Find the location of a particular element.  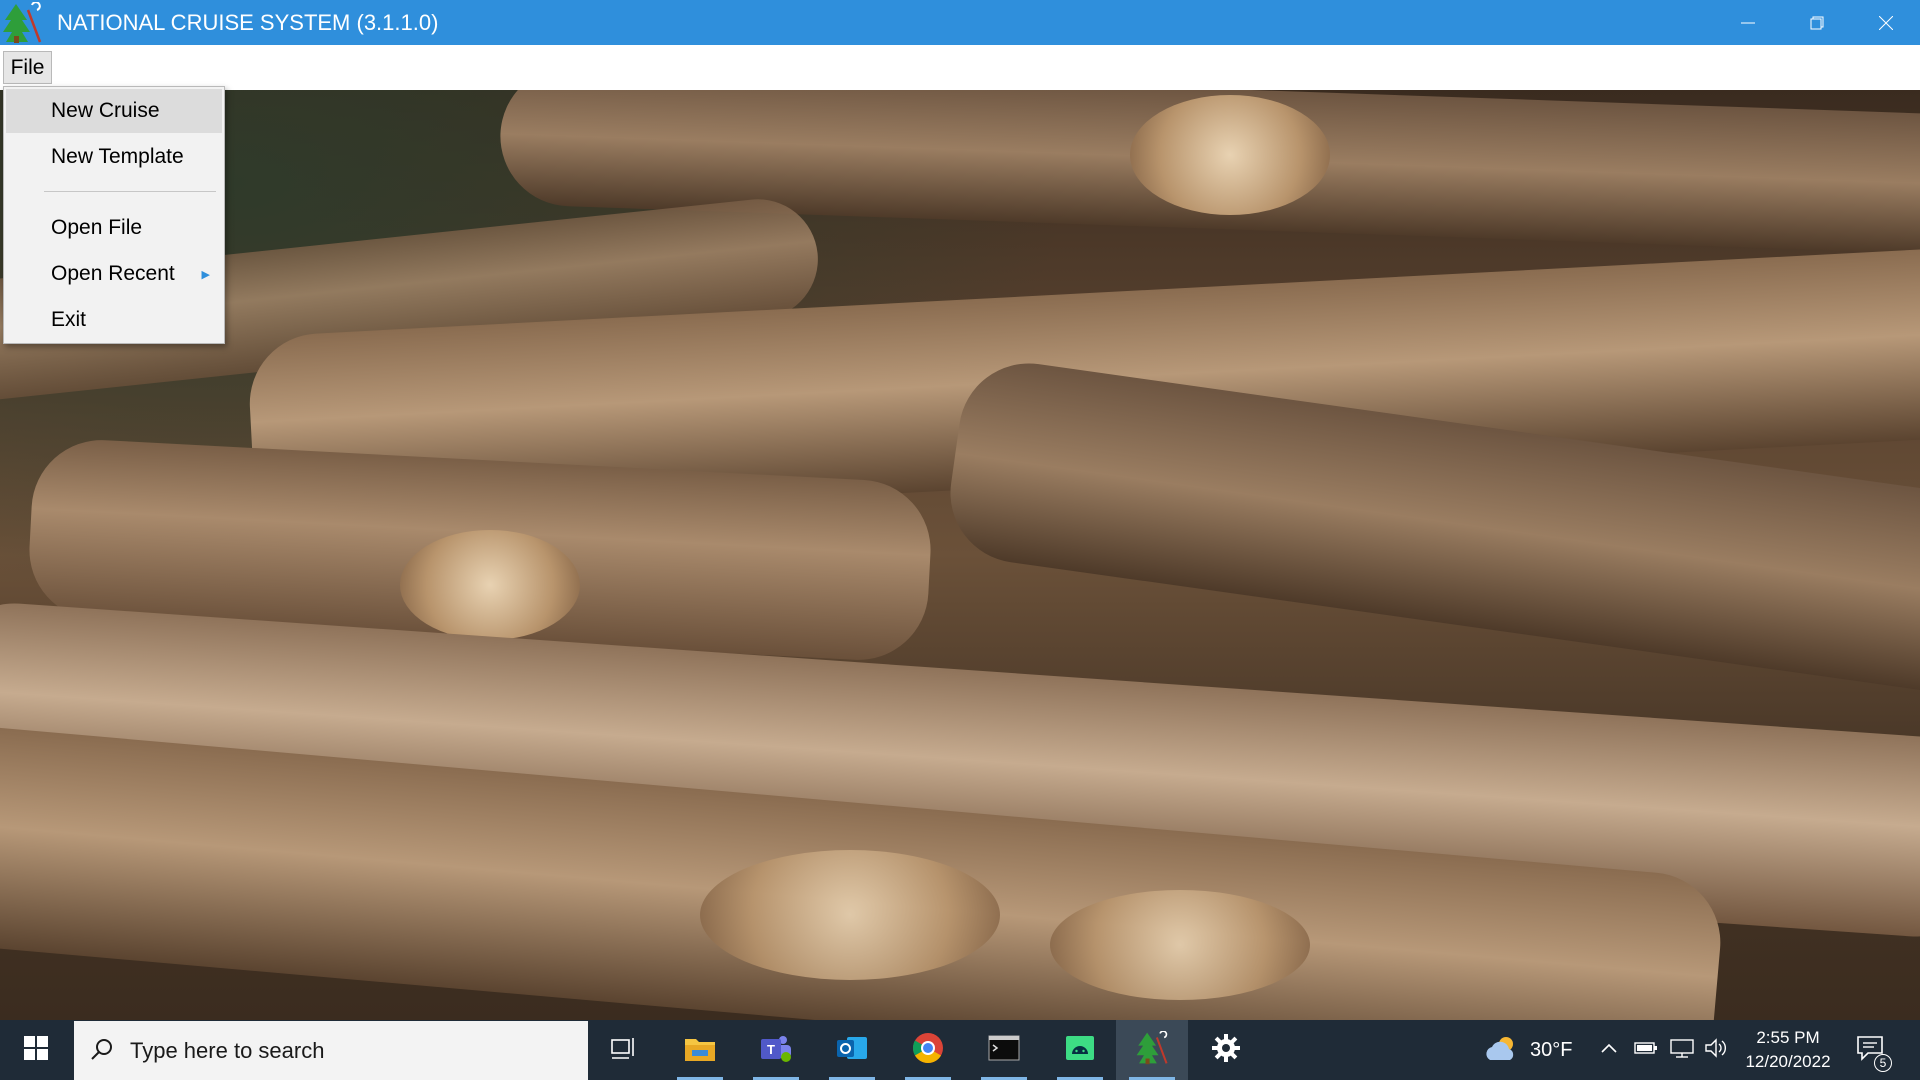

show-hidden-icons-button is located at coordinates (1609, 1050).